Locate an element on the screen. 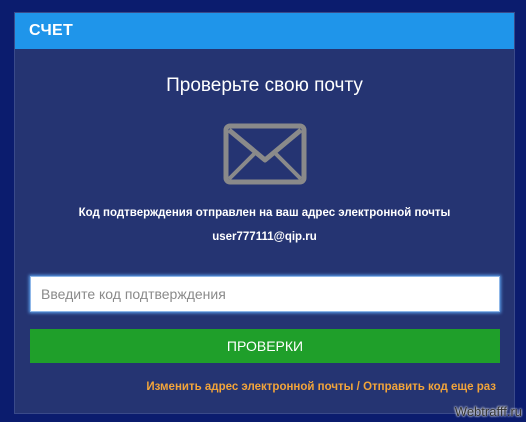  dialog-title: СЧЕТ is located at coordinates (51, 30).